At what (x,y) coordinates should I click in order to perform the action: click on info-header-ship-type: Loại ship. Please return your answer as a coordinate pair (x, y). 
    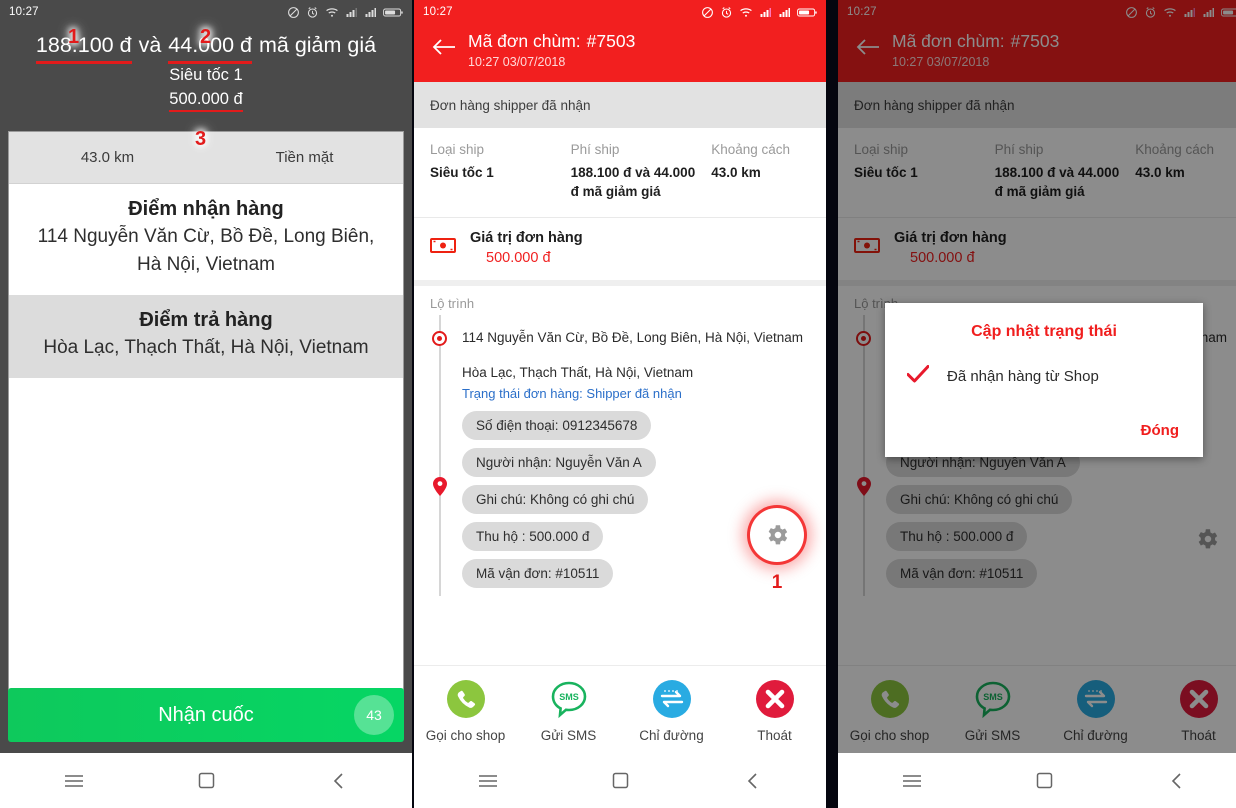
    Looking at the image, I should click on (457, 149).